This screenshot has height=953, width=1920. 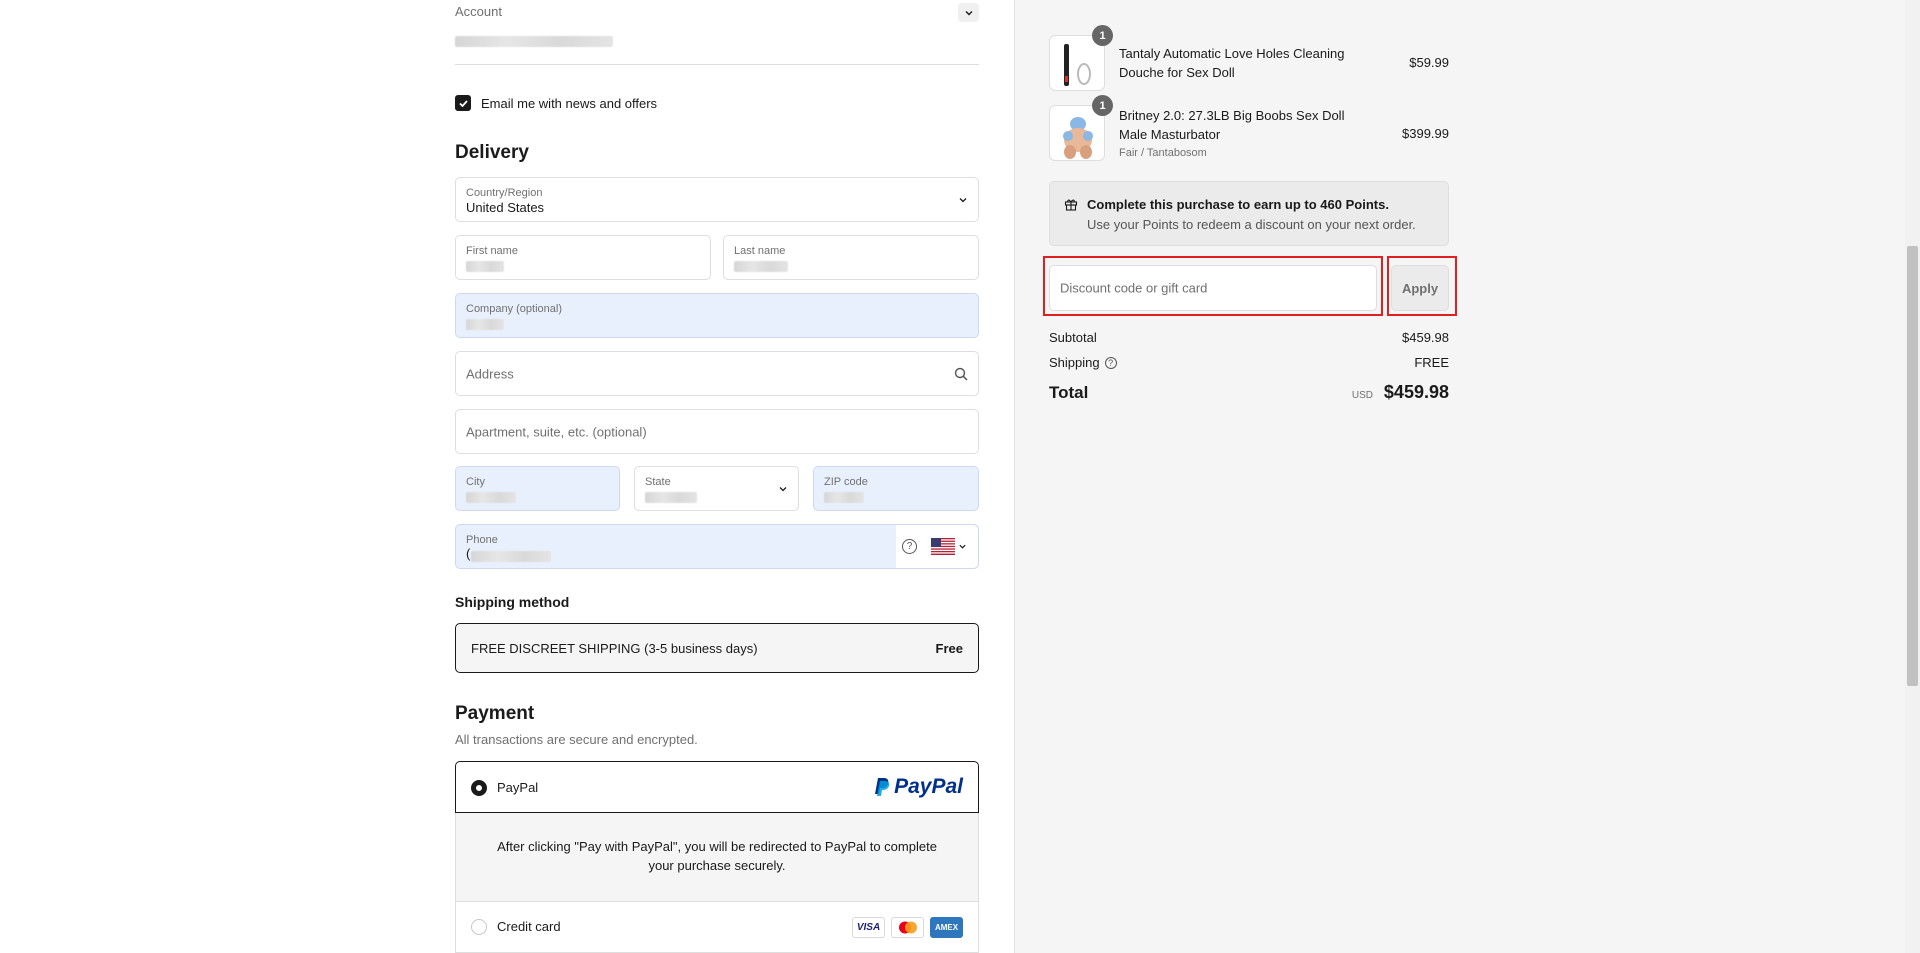 I want to click on amex-icon: AMEX, so click(x=946, y=927).